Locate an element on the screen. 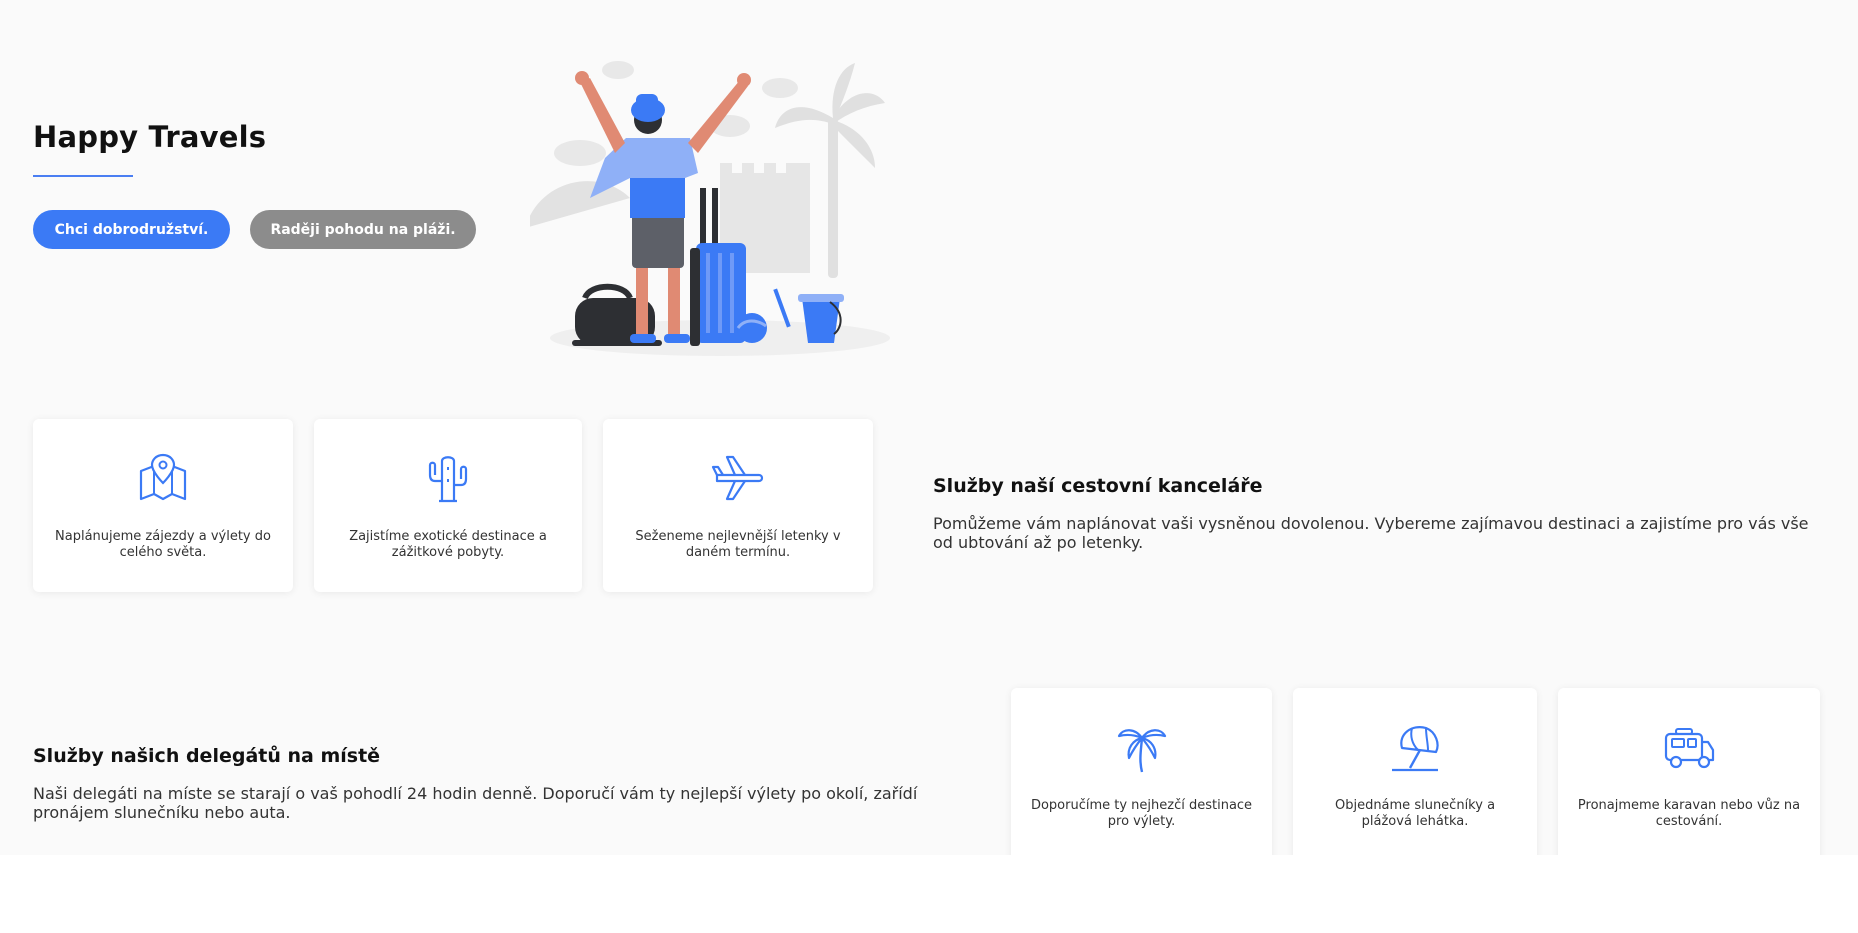  camper-van-icon is located at coordinates (1689, 748).